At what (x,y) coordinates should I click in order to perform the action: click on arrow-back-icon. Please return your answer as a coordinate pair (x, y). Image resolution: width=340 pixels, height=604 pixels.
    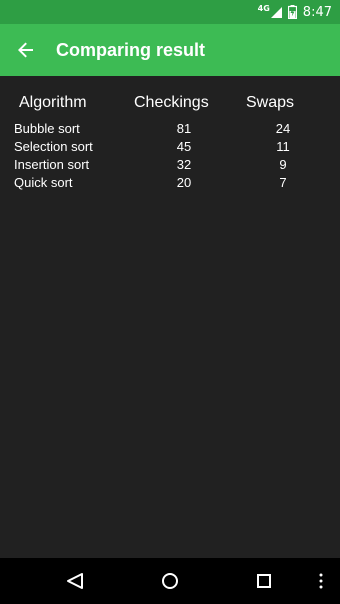
    Looking at the image, I should click on (25, 50).